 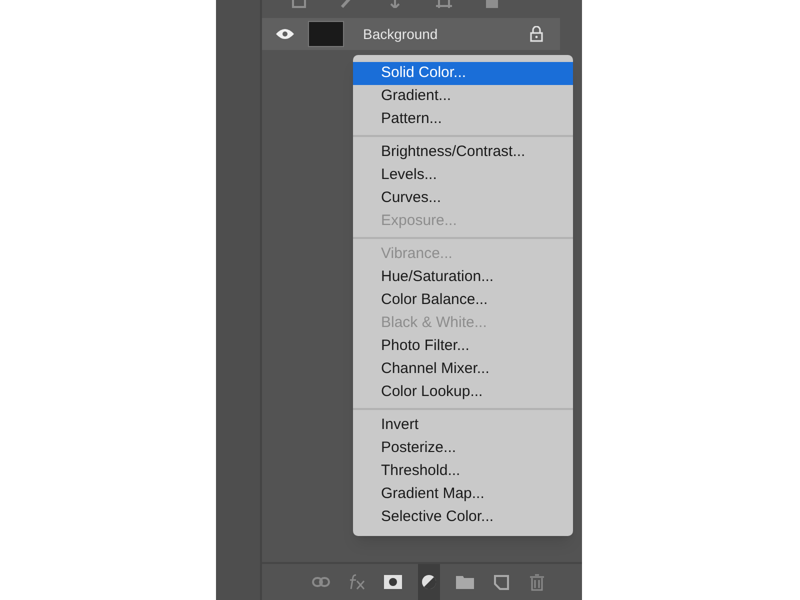 I want to click on layer-name: Background, so click(x=401, y=34).